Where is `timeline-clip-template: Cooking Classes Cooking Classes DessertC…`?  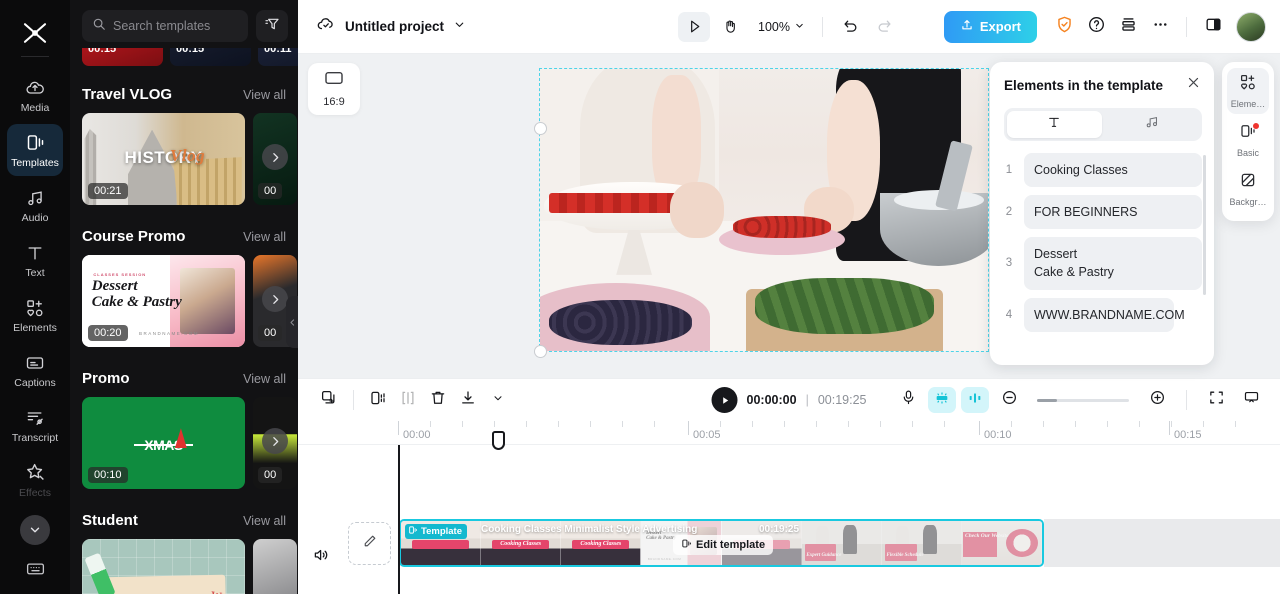
timeline-clip-template: Cooking Classes Cooking Classes DessertC… is located at coordinates (721, 543).